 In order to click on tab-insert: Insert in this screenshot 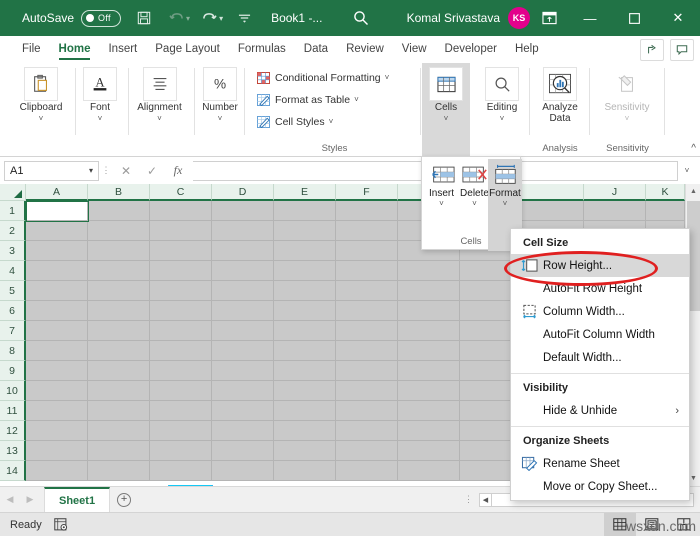, I will do `click(122, 50)`.